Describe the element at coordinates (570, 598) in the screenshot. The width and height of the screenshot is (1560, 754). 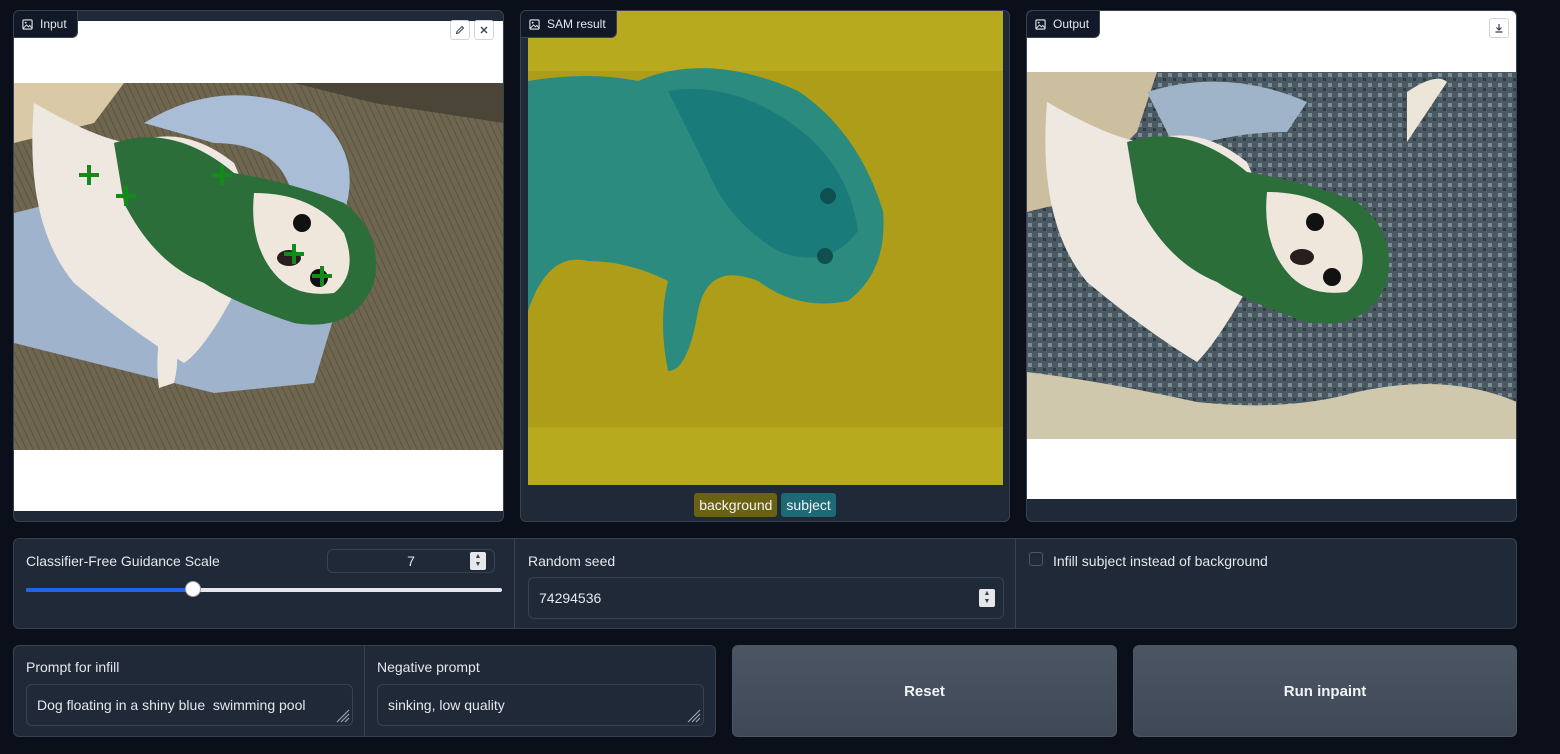
I see `seed-value: 74294536` at that location.